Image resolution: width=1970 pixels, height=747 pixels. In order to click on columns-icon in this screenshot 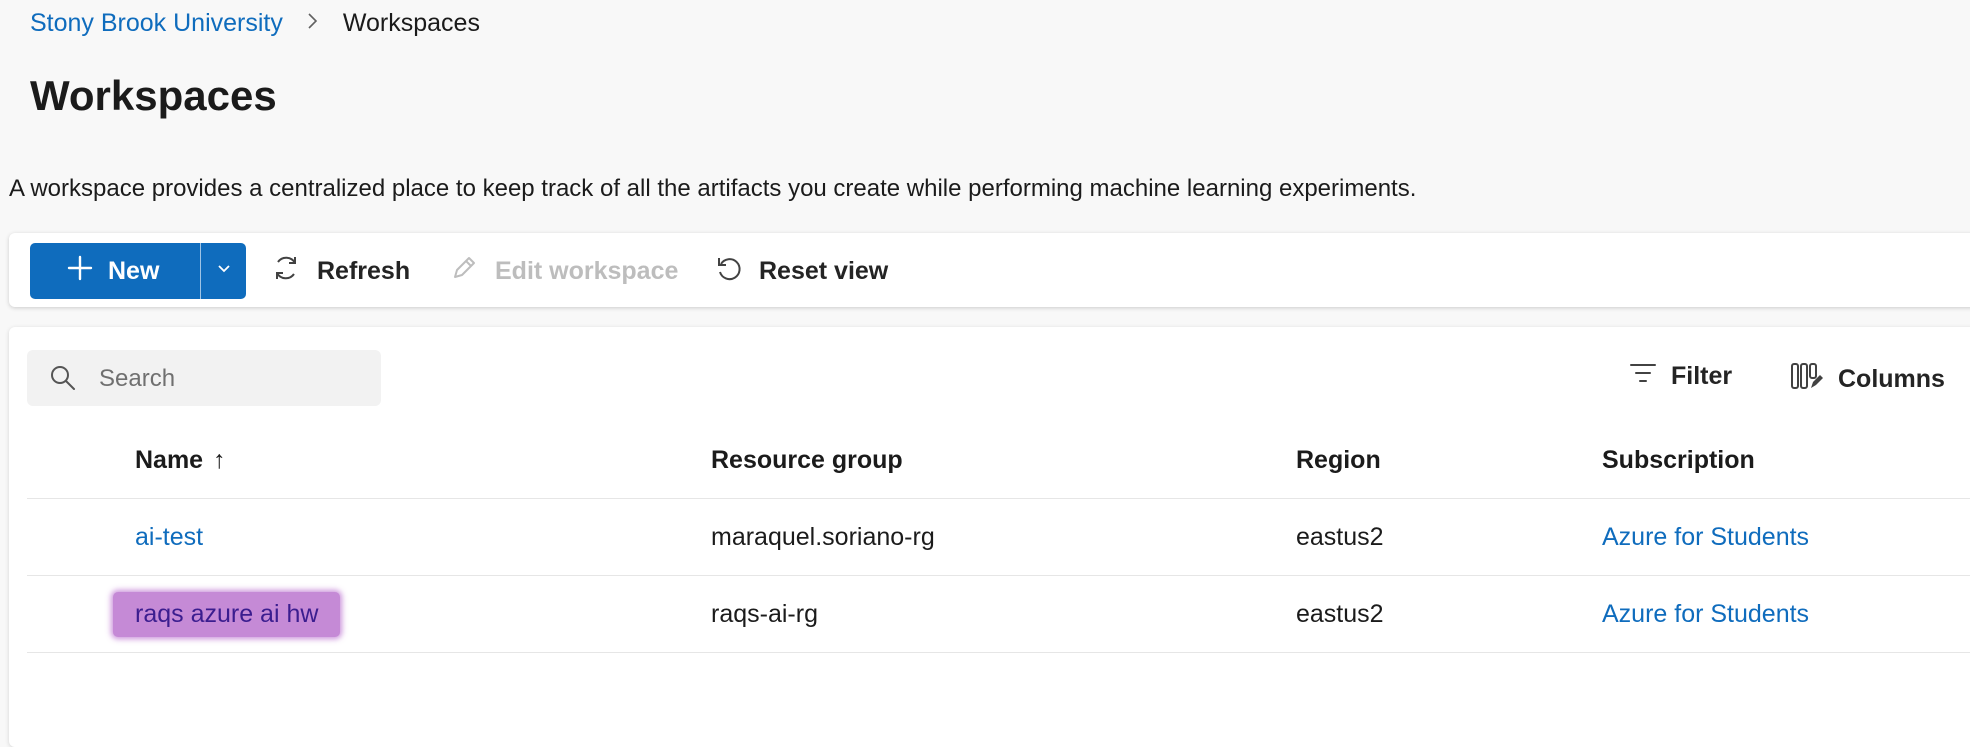, I will do `click(1807, 379)`.